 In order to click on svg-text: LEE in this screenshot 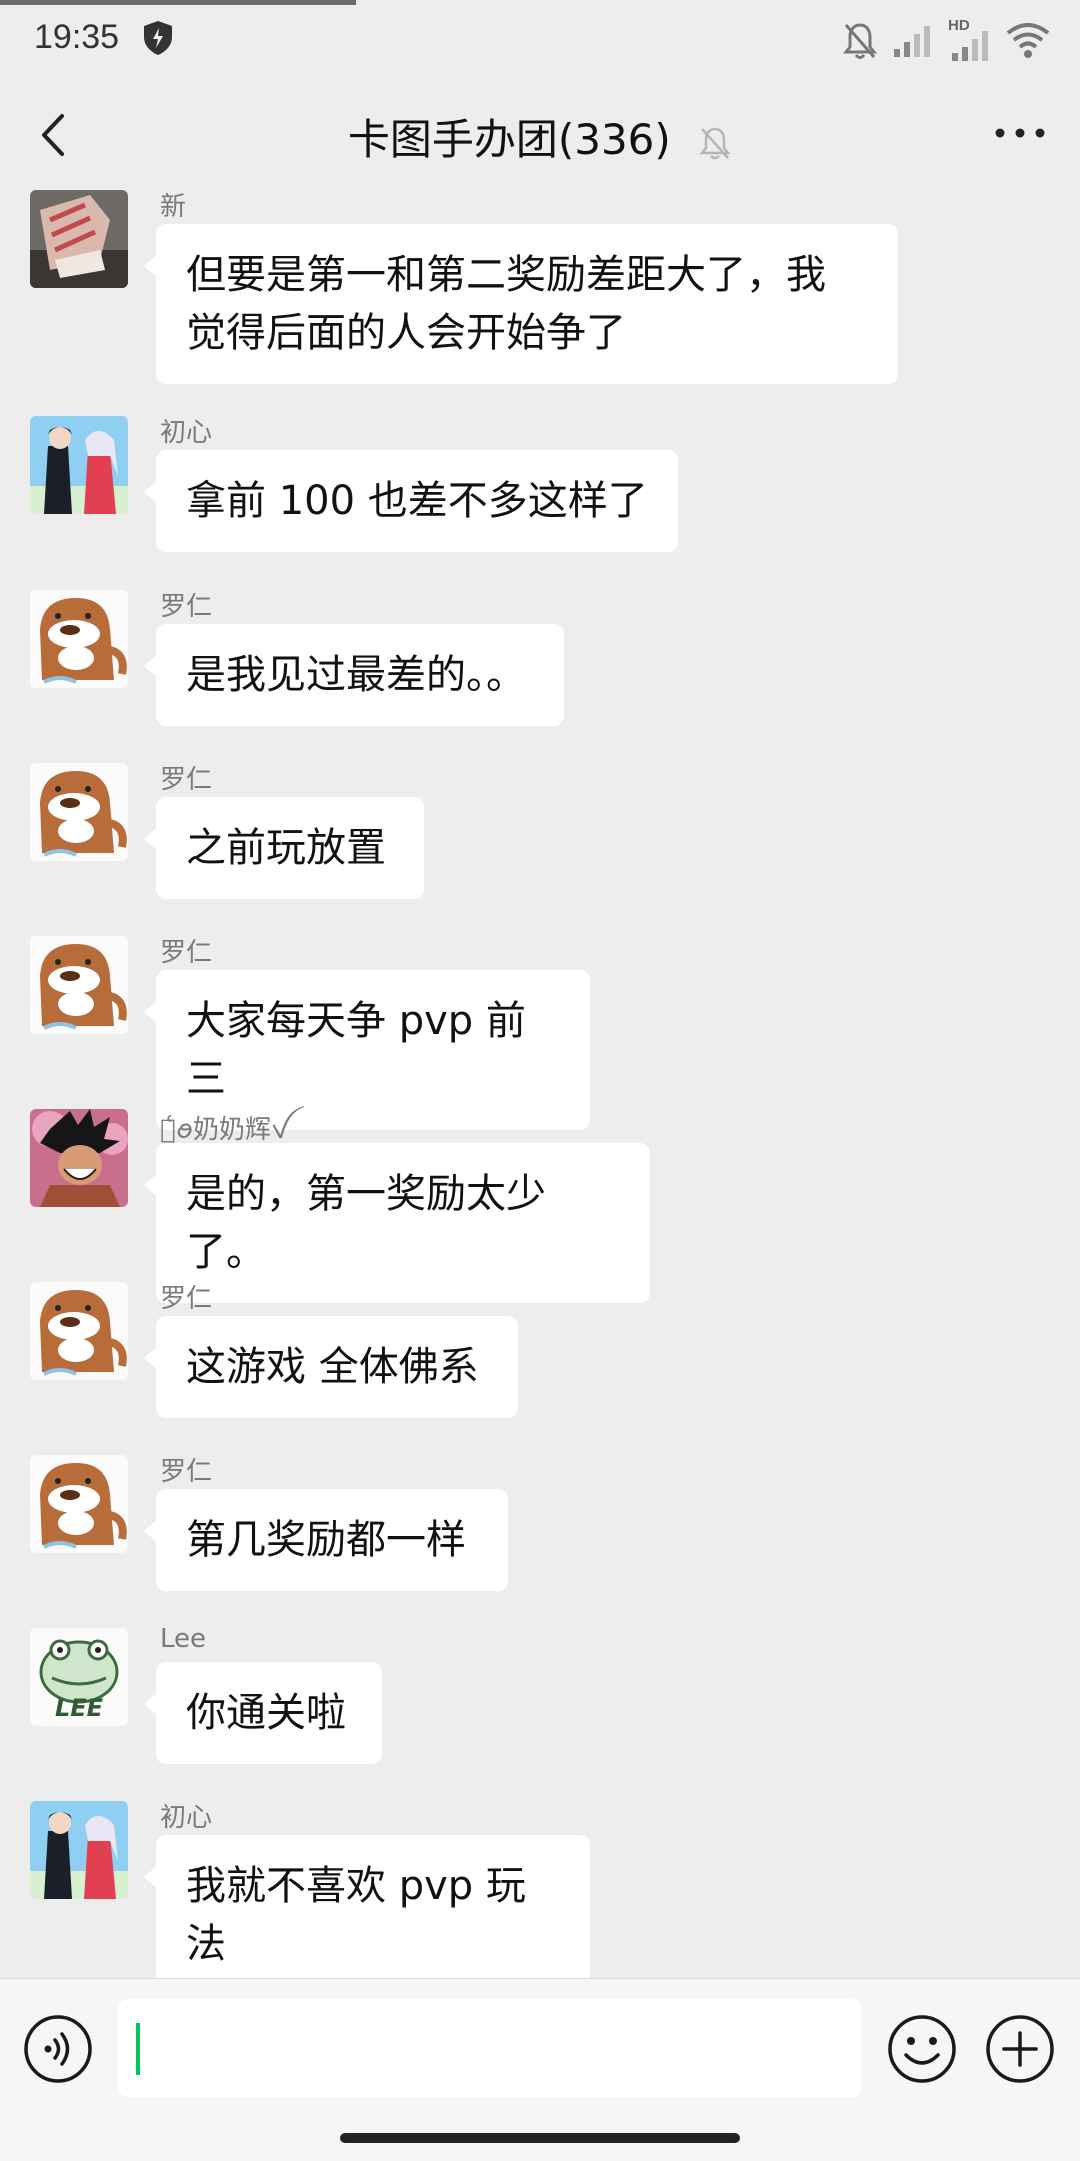, I will do `click(79, 1708)`.